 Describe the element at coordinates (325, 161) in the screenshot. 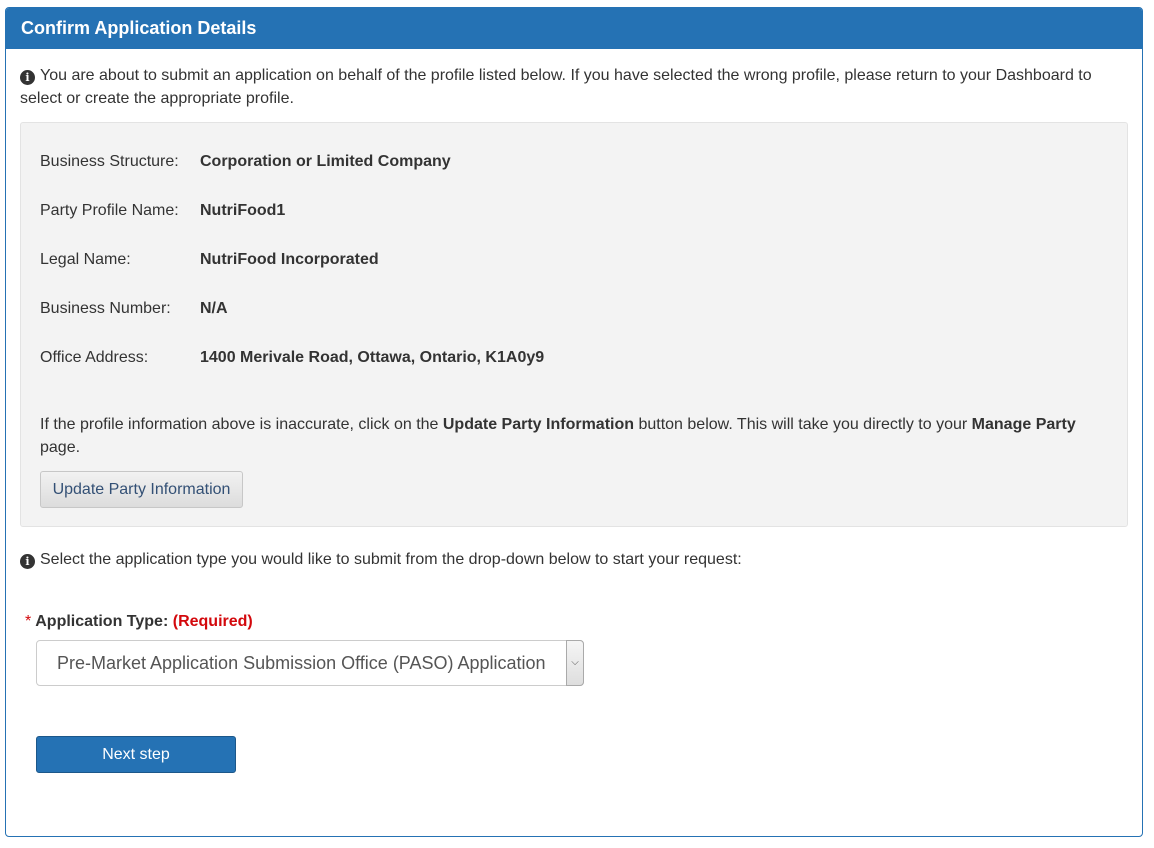

I see `profile-value: Corporation or Limited Company` at that location.